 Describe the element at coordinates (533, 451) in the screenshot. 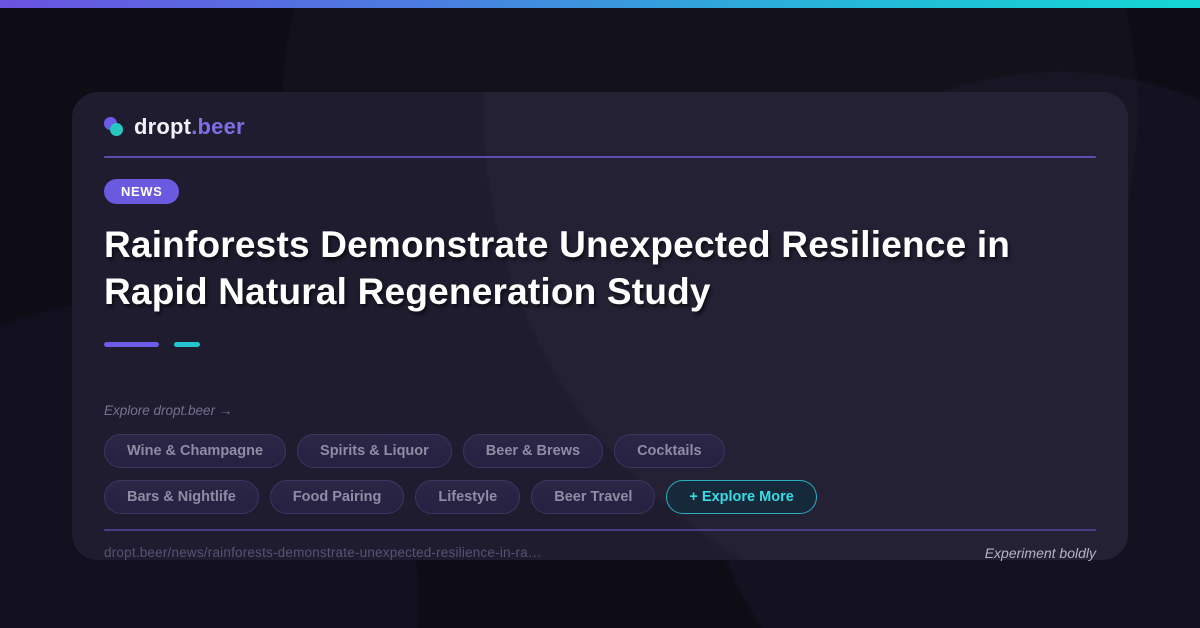

I see `category-pill-beer-brews: Beer & Brews` at that location.